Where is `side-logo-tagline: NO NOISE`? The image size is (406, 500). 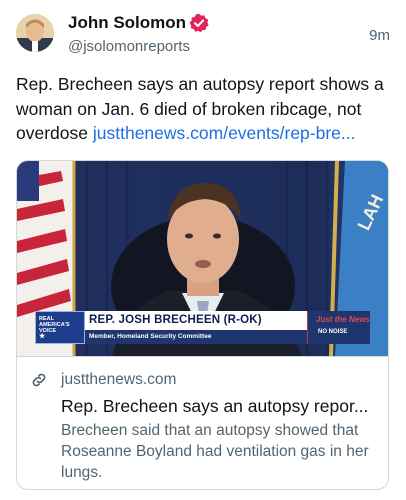 side-logo-tagline: NO NOISE is located at coordinates (333, 332).